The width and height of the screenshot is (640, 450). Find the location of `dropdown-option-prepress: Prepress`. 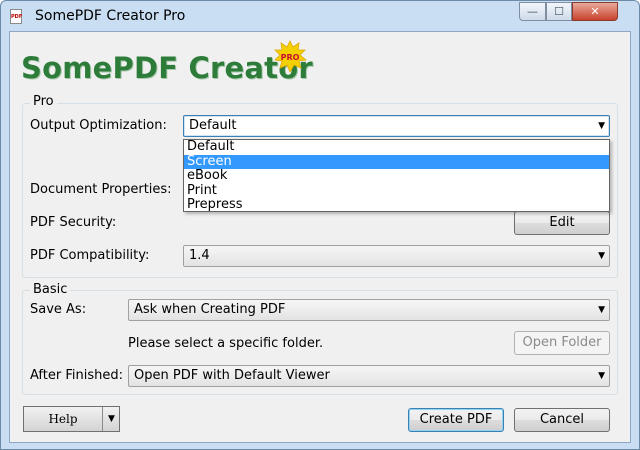

dropdown-option-prepress: Prepress is located at coordinates (396, 205).